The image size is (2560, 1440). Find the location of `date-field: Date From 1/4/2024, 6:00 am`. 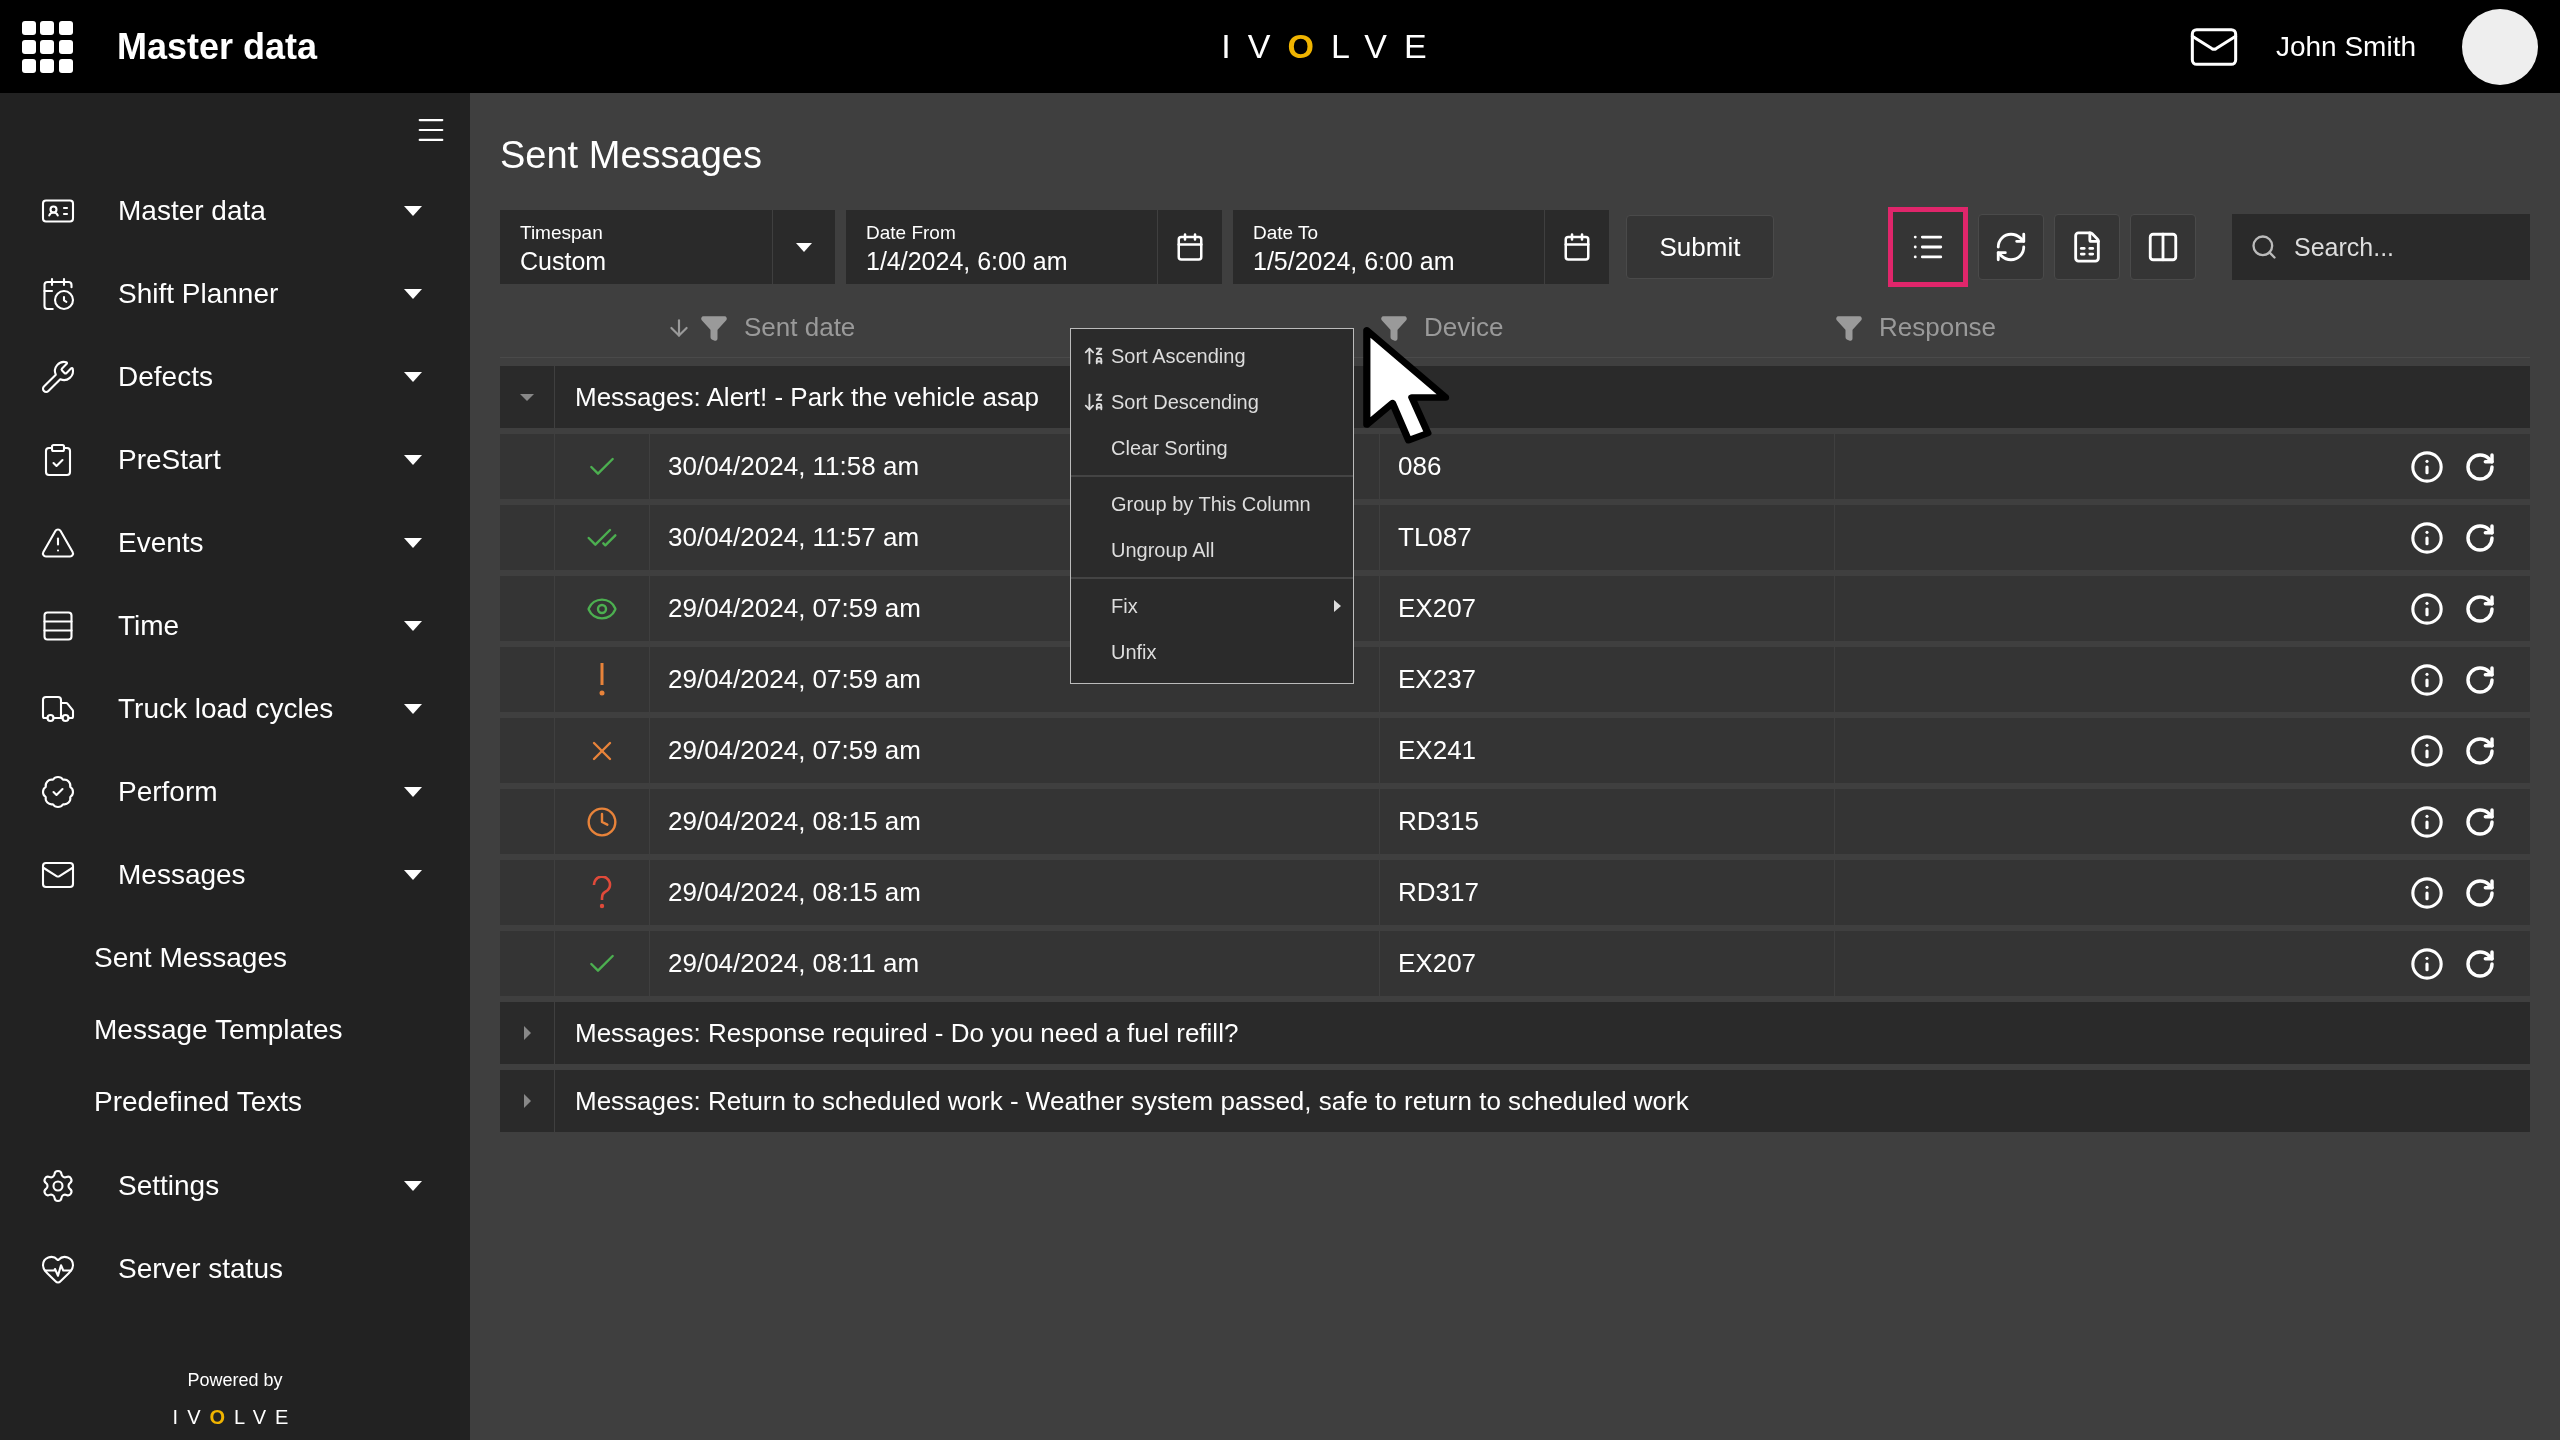

date-field: Date From 1/4/2024, 6:00 am is located at coordinates (1001, 247).